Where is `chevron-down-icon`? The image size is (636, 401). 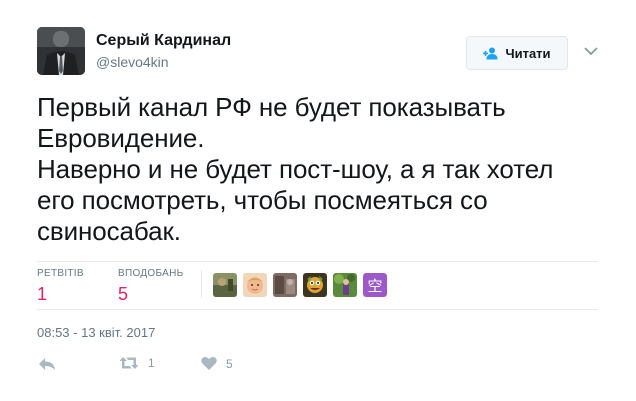
chevron-down-icon is located at coordinates (591, 51).